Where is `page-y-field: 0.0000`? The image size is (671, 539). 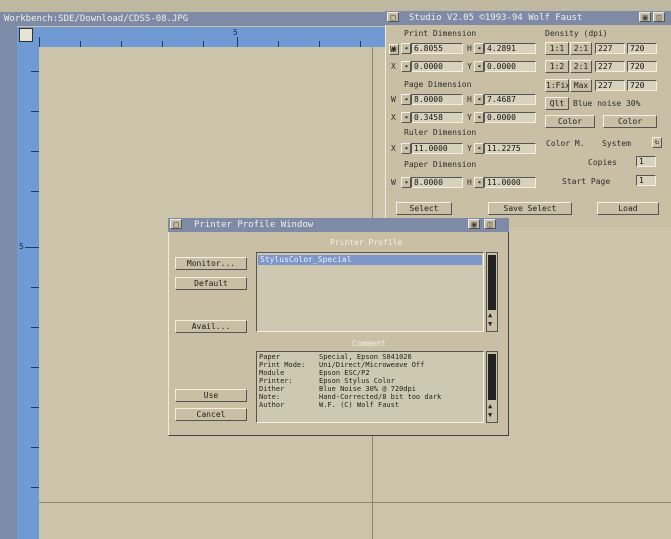 page-y-field: 0.0000 is located at coordinates (510, 117).